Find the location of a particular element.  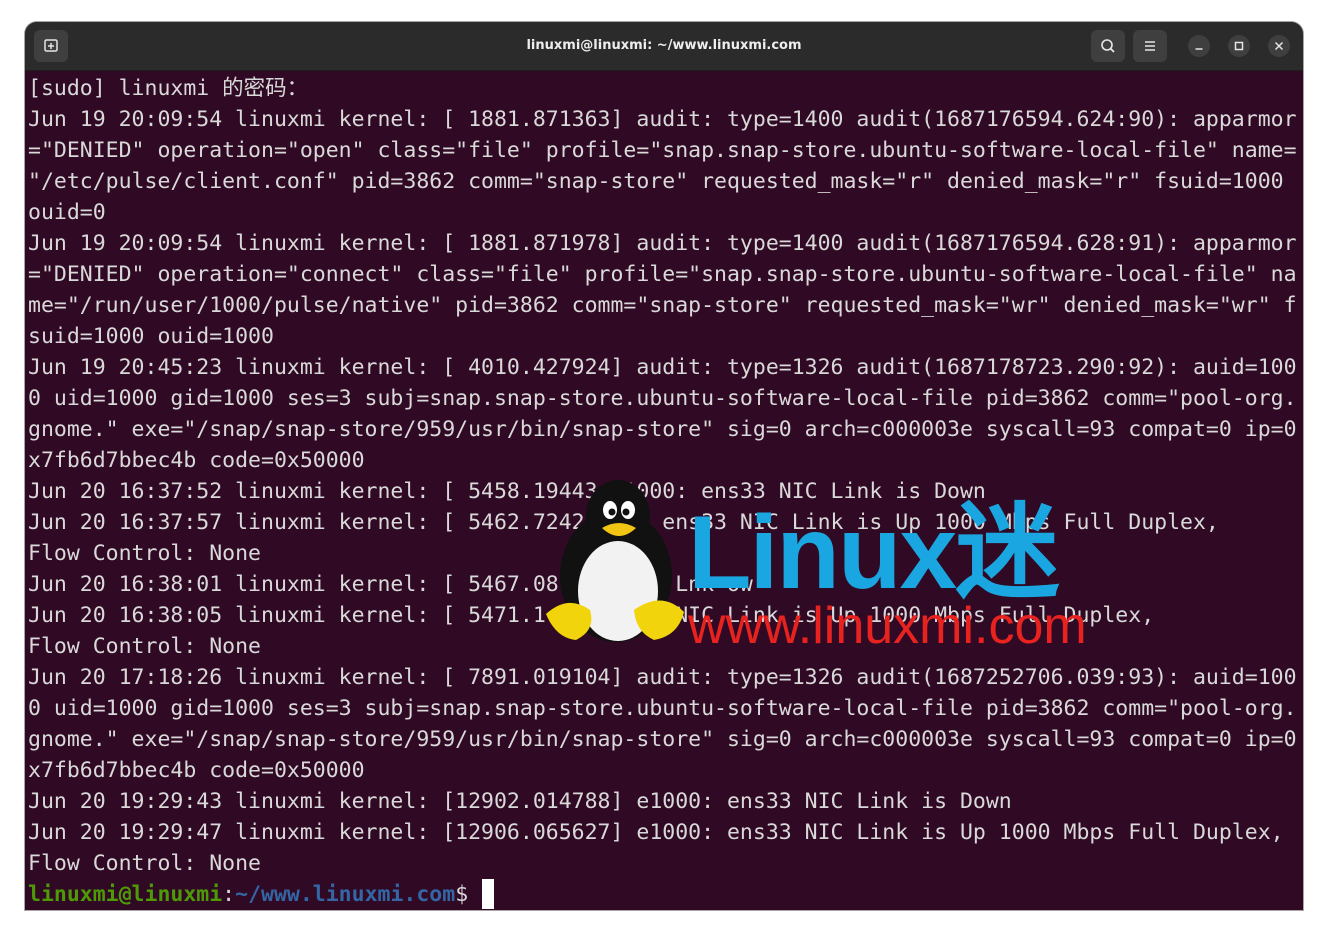

watermark-brand: Linux迷 is located at coordinates (873, 553).